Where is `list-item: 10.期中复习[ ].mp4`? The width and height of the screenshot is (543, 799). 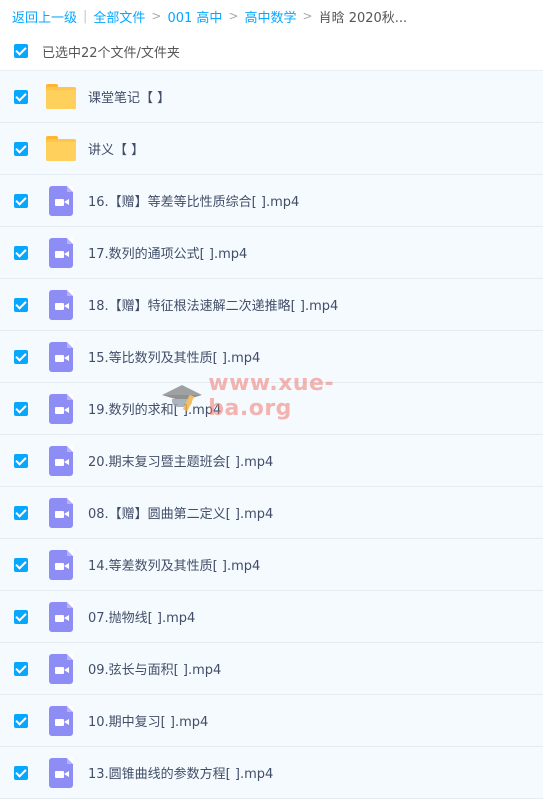
list-item: 10.期中复习[ ].mp4 is located at coordinates (271, 721).